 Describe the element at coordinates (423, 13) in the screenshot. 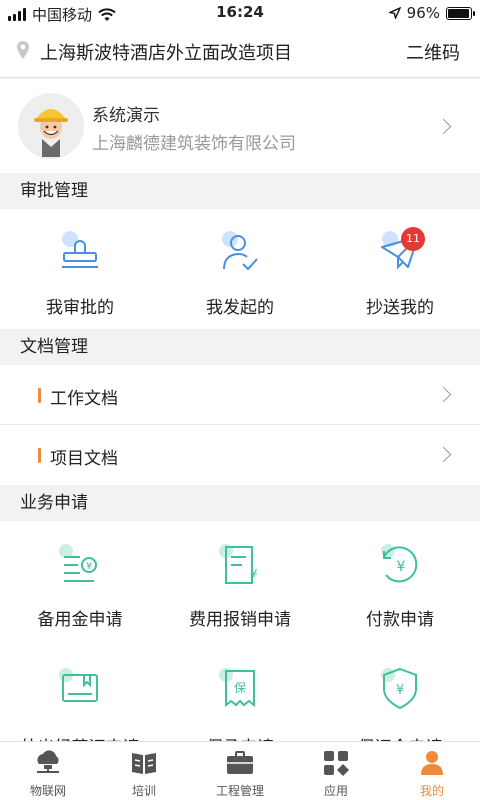

I see `battery-percent: 96%` at that location.